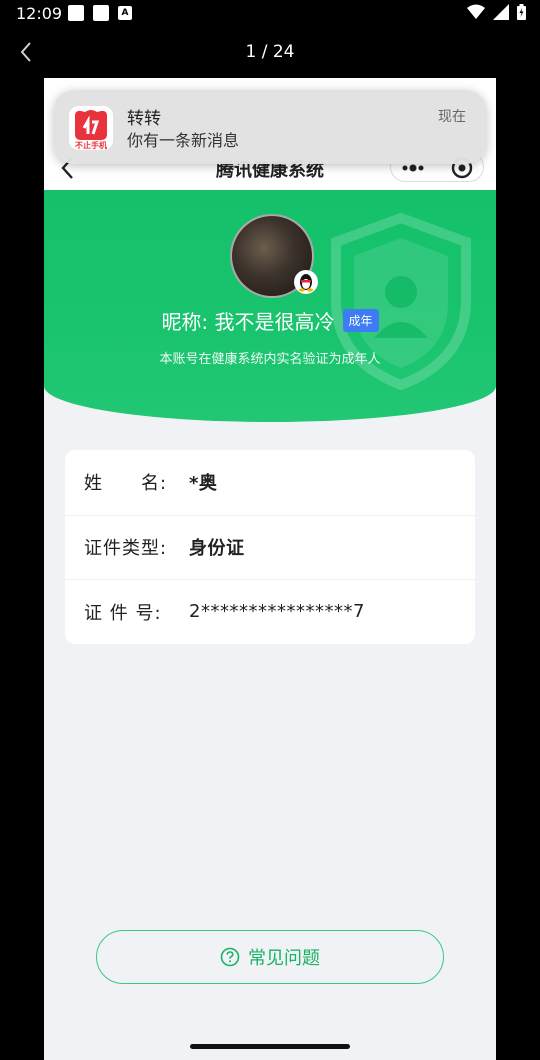 The height and width of the screenshot is (1060, 540). Describe the element at coordinates (521, 12) in the screenshot. I see `battery-icon` at that location.